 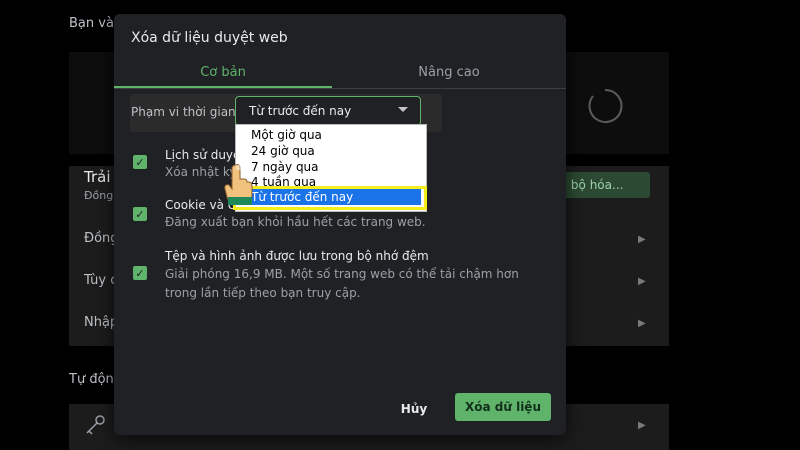 I want to click on pointing-hand-icon, so click(x=238, y=184).